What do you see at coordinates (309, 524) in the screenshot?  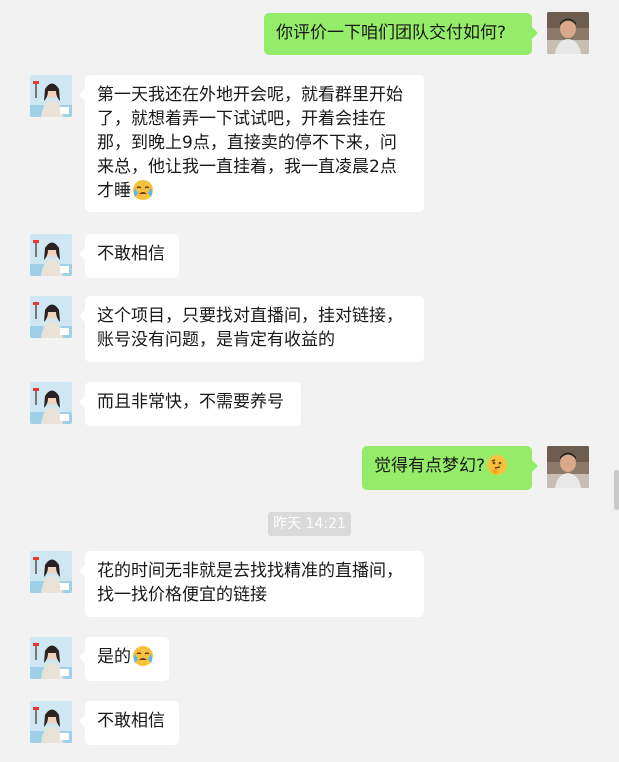 I see `timestamp-divider: 昨天 14:21` at bounding box center [309, 524].